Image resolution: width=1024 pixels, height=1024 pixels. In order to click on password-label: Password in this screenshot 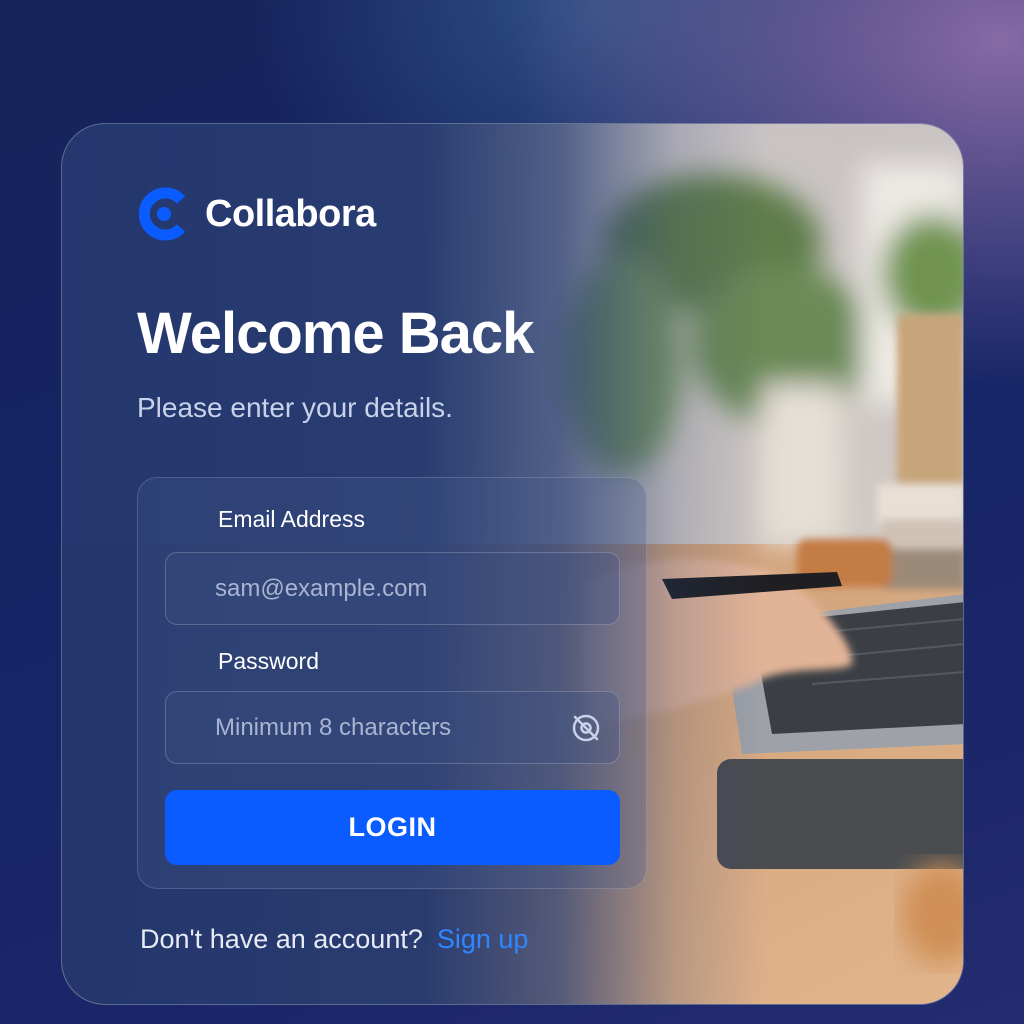, I will do `click(268, 661)`.